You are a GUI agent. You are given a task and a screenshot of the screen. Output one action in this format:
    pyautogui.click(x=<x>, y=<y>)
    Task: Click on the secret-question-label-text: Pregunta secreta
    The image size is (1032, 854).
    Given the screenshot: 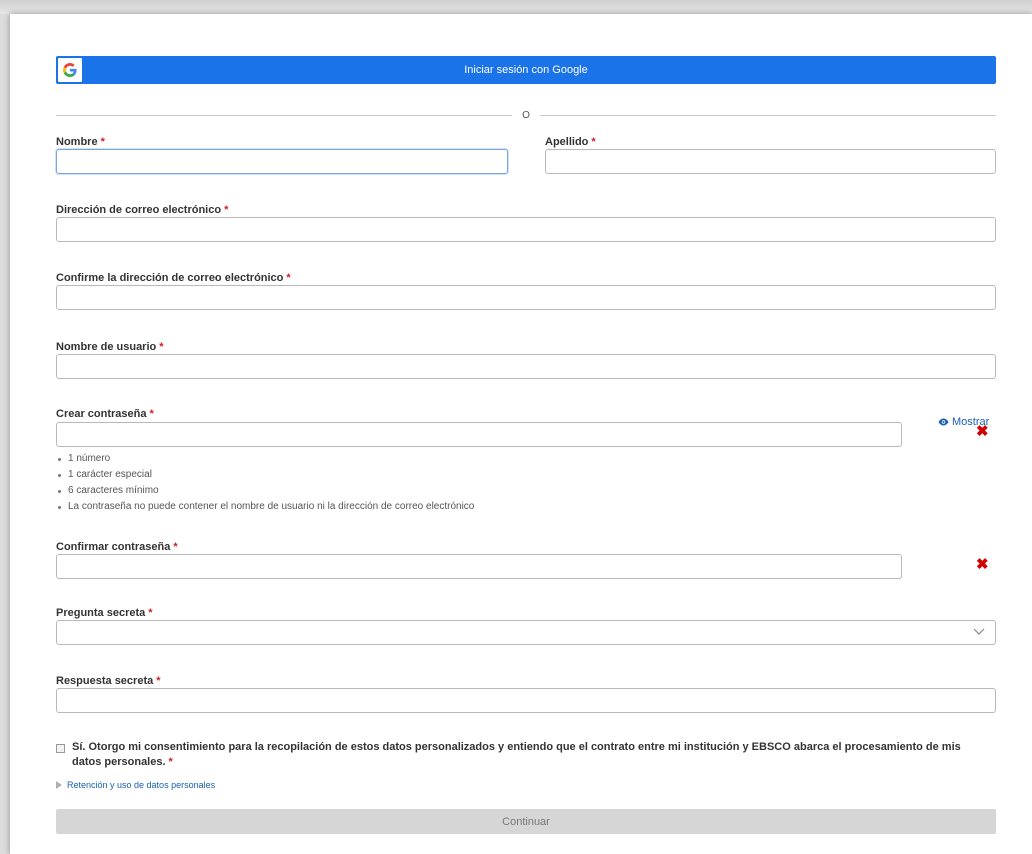 What is the action you would take?
    pyautogui.click(x=101, y=613)
    